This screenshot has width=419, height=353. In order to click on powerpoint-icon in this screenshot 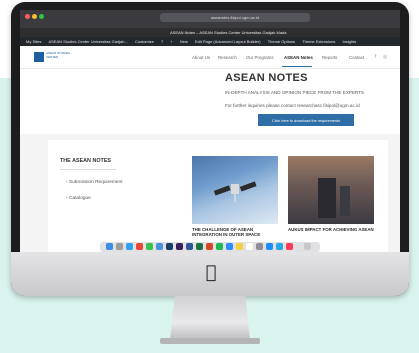, I will do `click(209, 246)`.